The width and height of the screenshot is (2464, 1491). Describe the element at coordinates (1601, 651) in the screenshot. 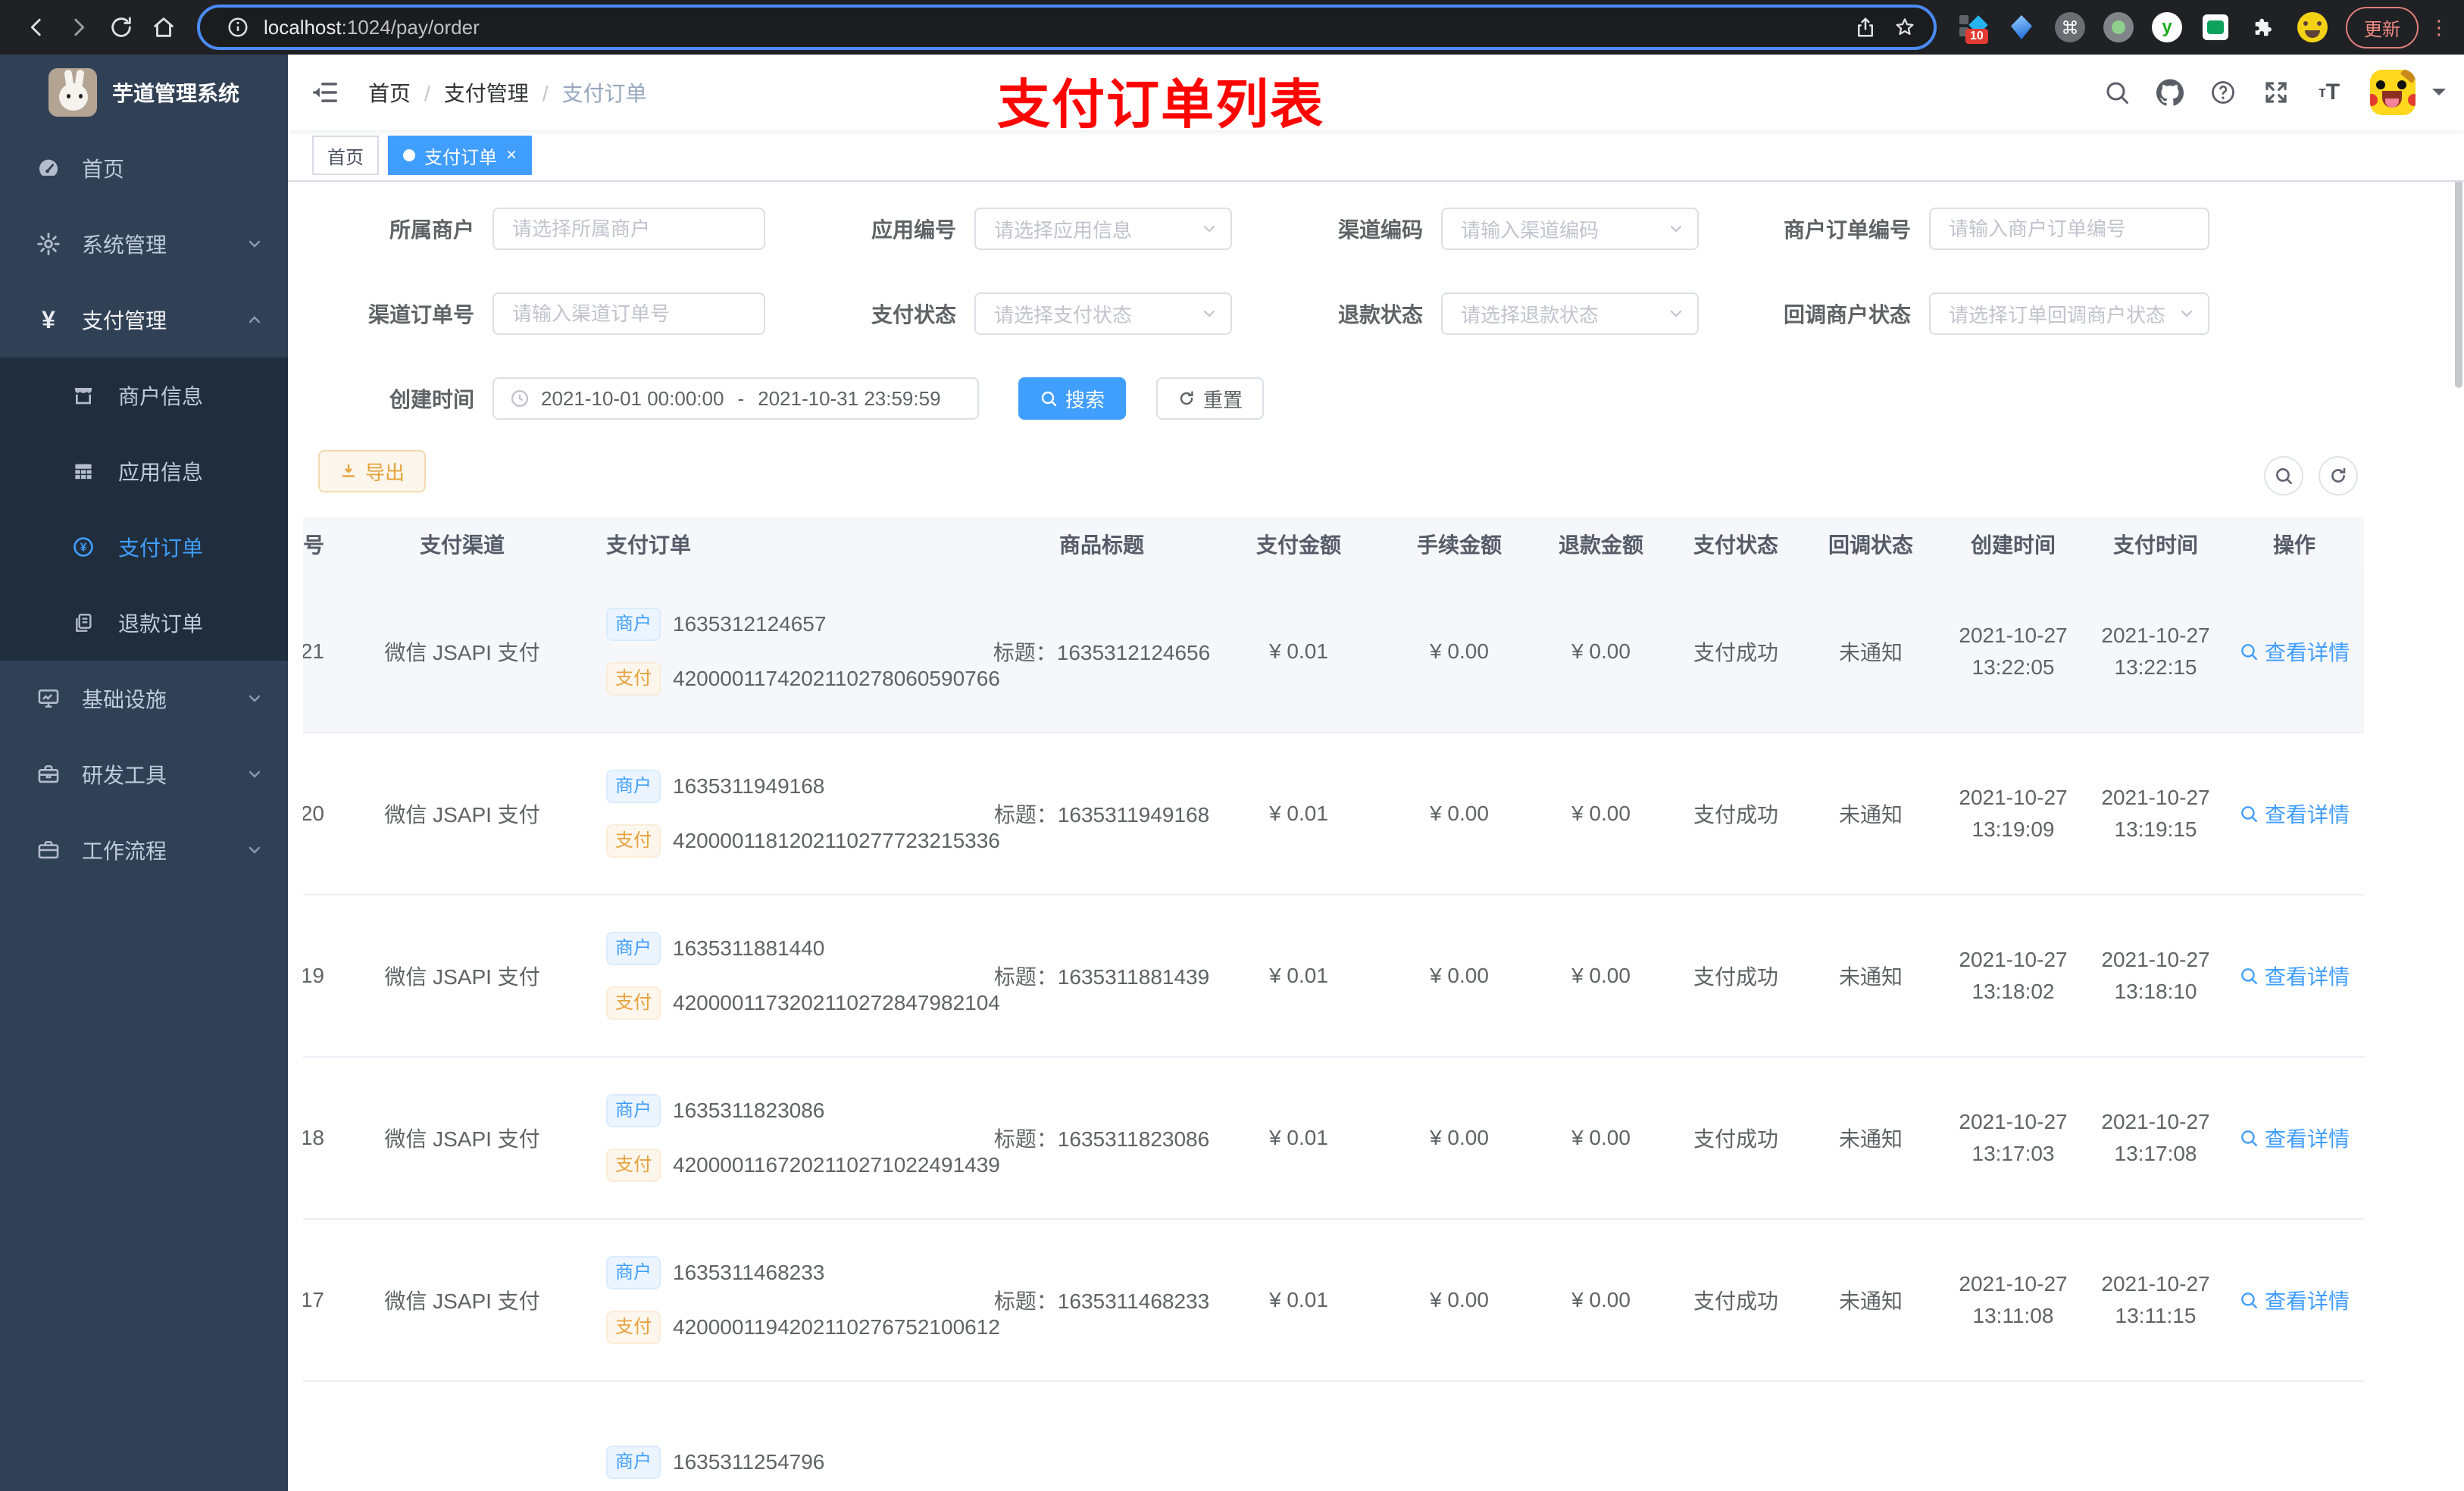

I see `cell-refund: ¥ 0.00` at that location.